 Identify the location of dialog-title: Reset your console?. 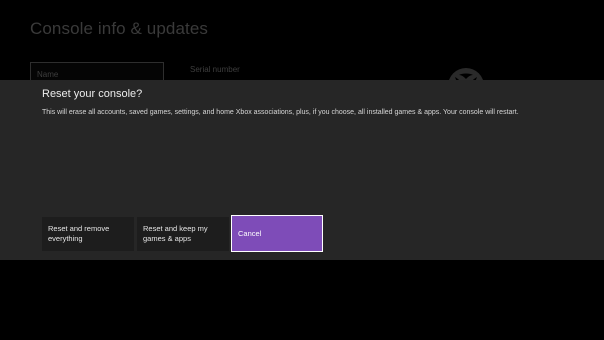
(92, 94).